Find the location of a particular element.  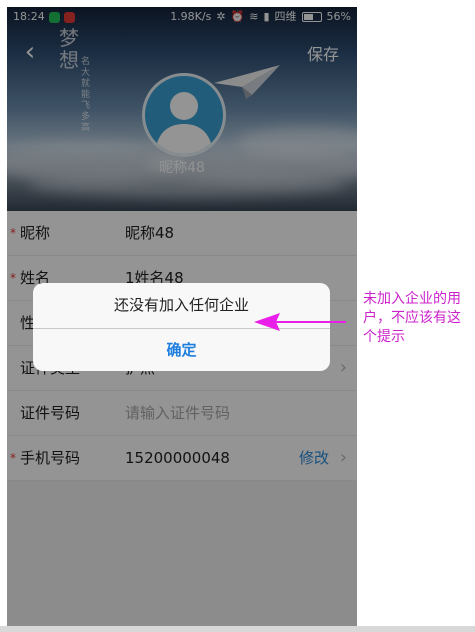

confirm-button: 确定 is located at coordinates (181, 350).